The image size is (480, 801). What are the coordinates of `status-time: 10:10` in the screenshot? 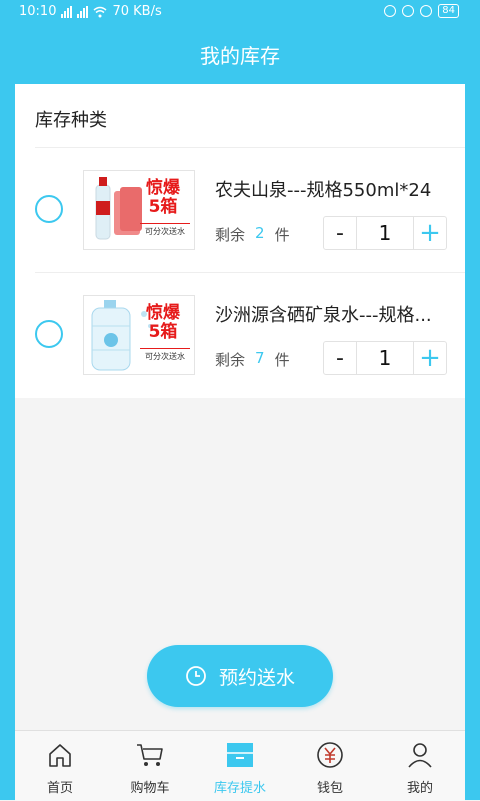 It's located at (38, 11).